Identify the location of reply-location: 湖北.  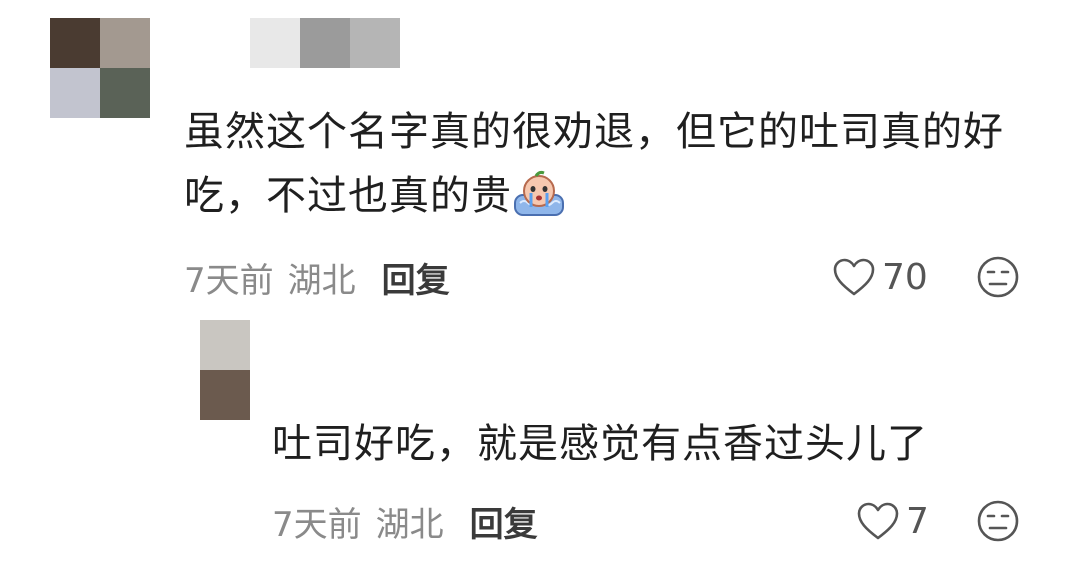
(409, 524).